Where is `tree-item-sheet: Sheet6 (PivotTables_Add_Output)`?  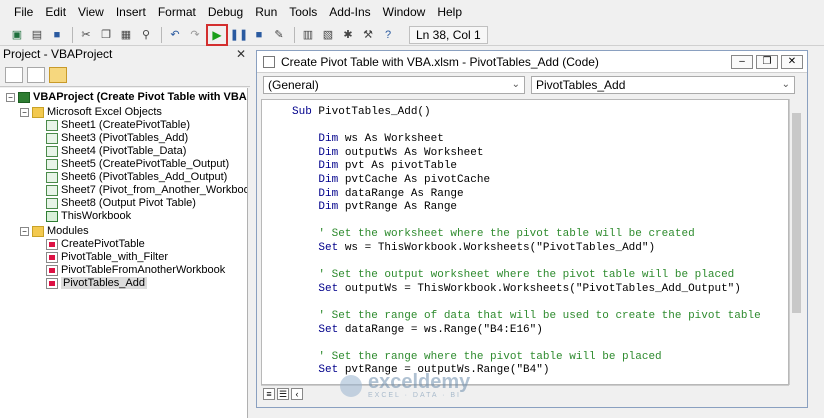
tree-item-sheet: Sheet6 (PivotTables_Add_Output) is located at coordinates (136, 177).